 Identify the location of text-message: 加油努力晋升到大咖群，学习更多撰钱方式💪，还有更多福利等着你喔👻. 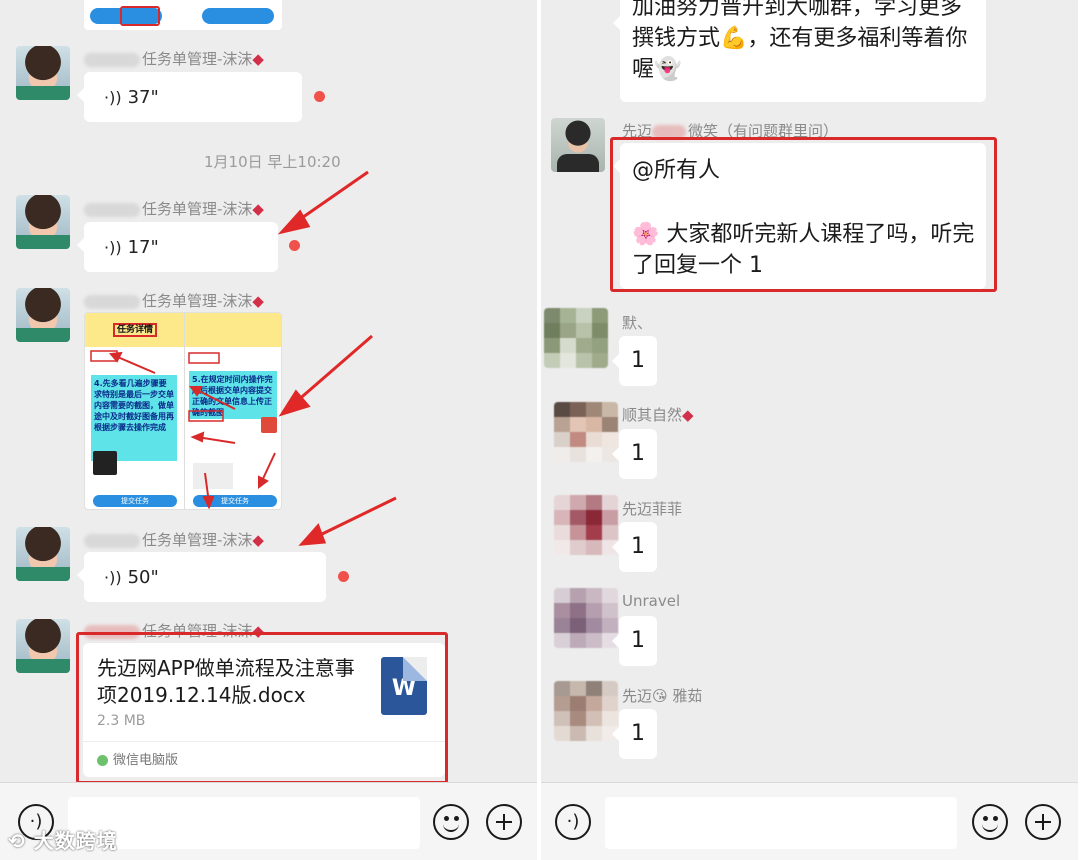
(799, 51).